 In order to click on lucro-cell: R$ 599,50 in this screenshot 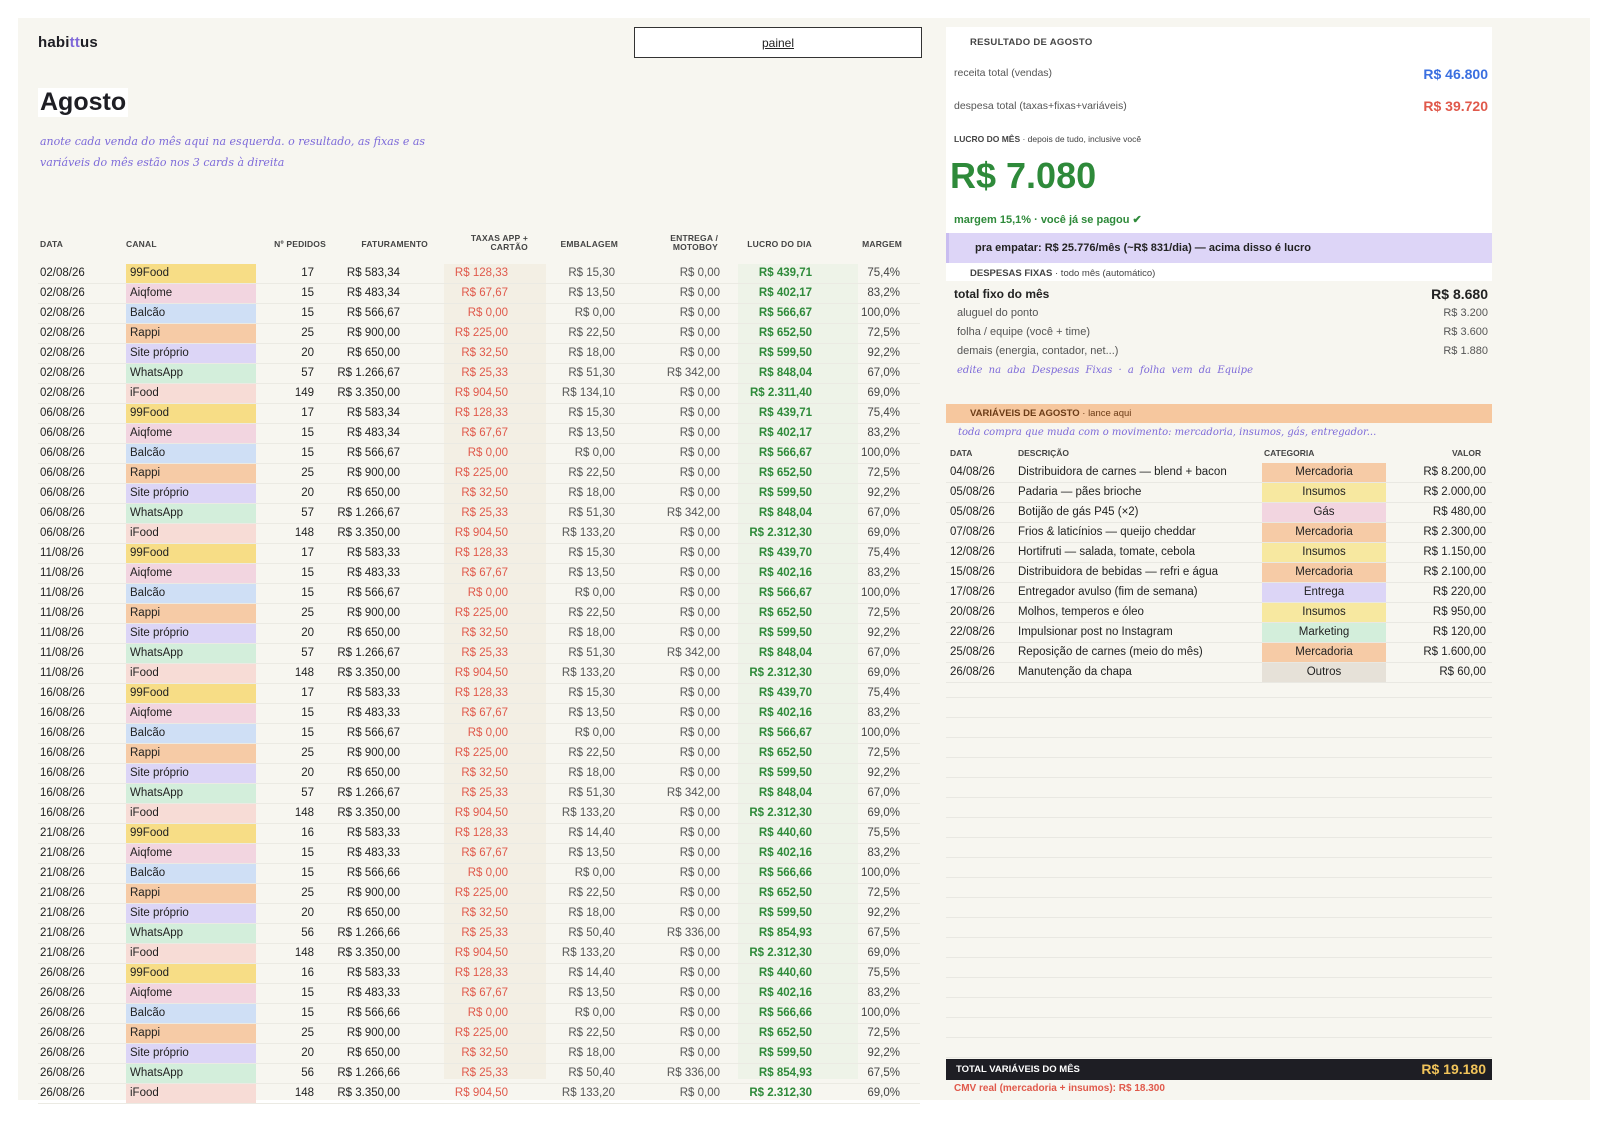, I will do `click(785, 773)`.